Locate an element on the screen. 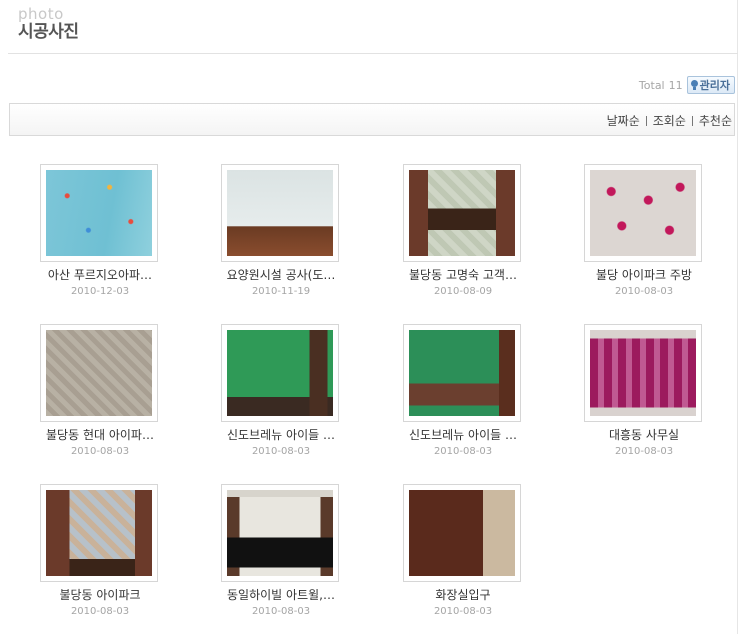 Image resolution: width=749 pixels, height=634 pixels. sort-bar: 날짜순 조회순 추천순 is located at coordinates (372, 119).